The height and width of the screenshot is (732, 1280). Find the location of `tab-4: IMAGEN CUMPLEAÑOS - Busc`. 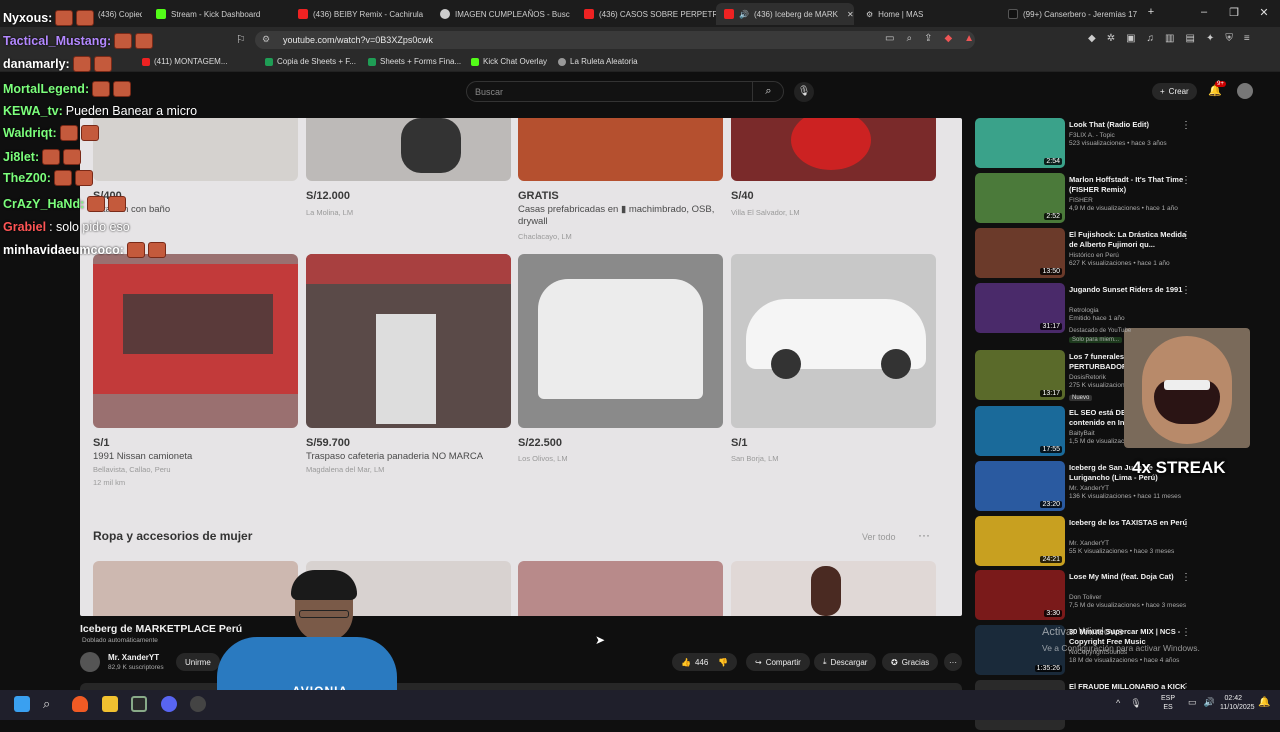

tab-4: IMAGEN CUMPLEAÑOS - Busc is located at coordinates (503, 14).